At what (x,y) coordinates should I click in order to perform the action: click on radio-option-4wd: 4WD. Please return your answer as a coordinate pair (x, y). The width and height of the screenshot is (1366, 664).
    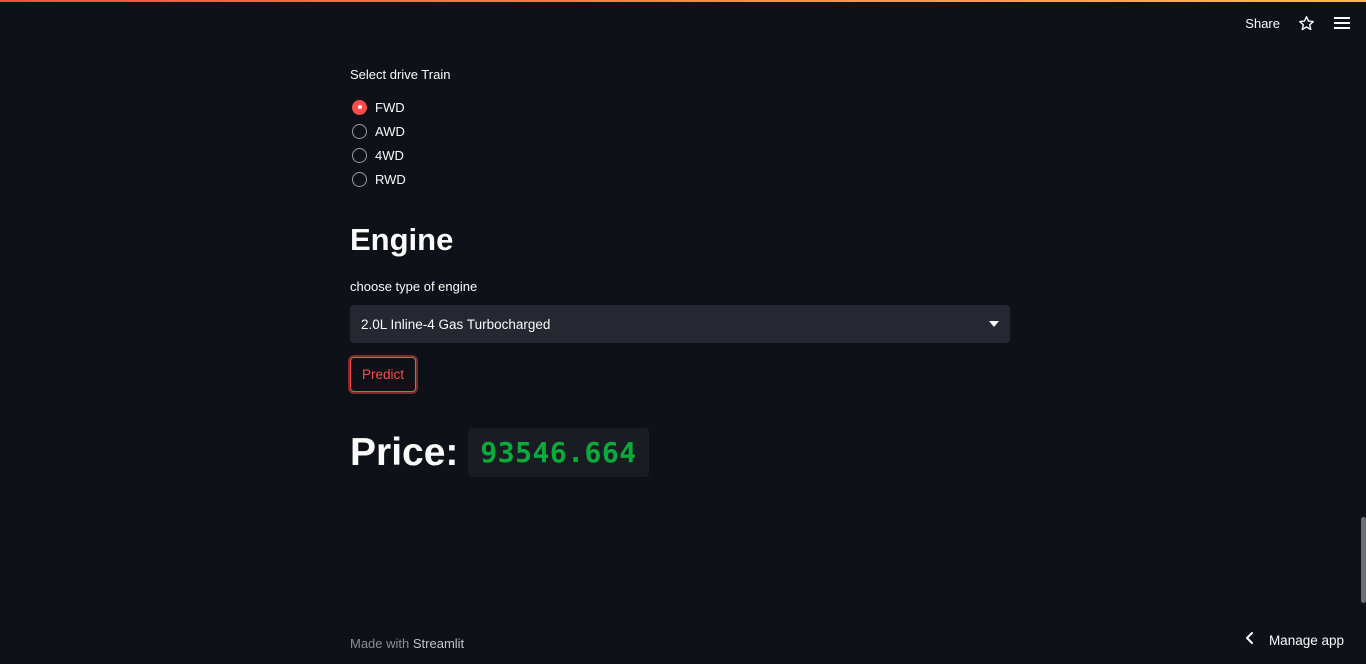
    Looking at the image, I should click on (379, 155).